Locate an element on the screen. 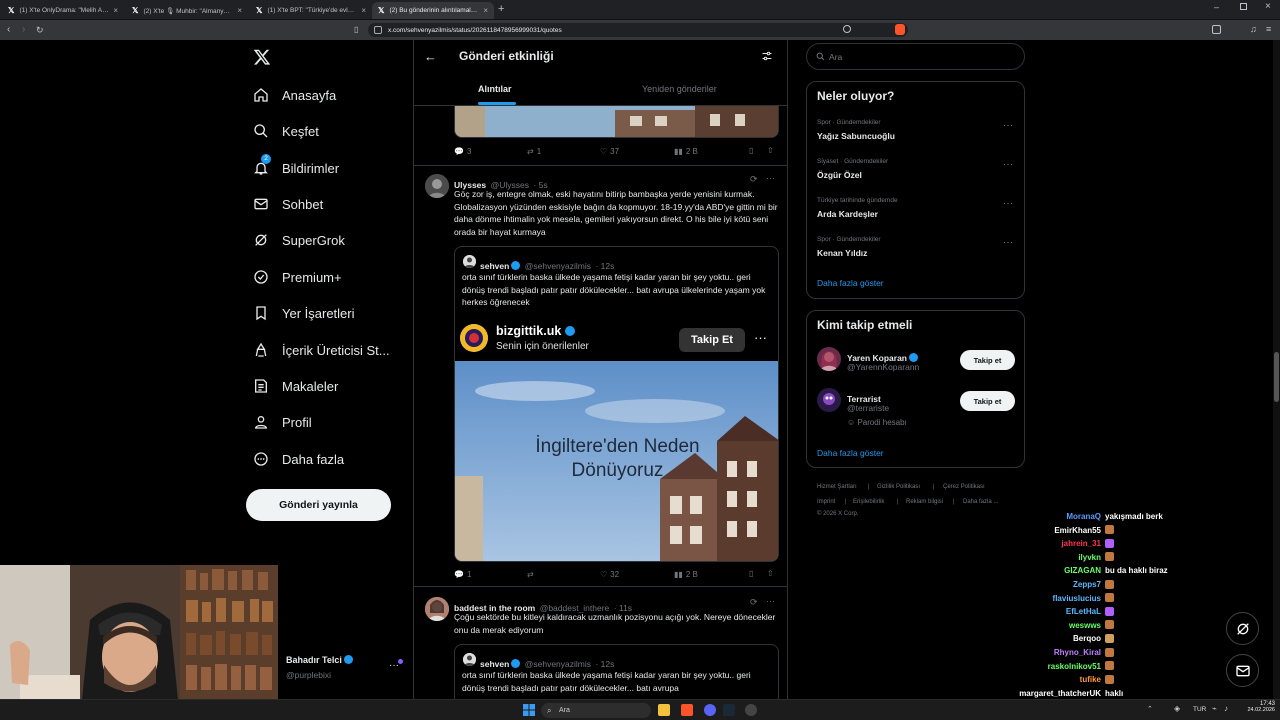 This screenshot has height=720, width=1280. show-more-trends-link: Daha fazla göster is located at coordinates (850, 283).